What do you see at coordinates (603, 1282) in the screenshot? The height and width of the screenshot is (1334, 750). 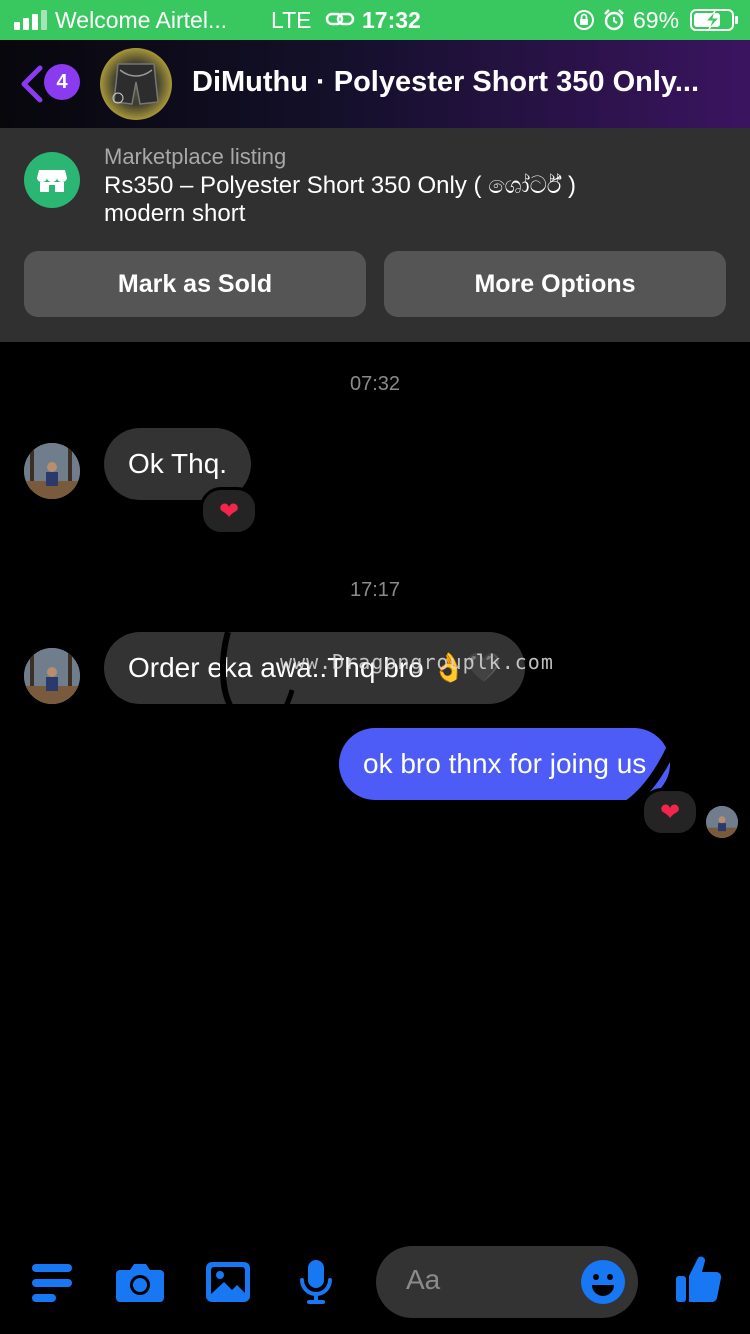 I see `emoji-icon` at bounding box center [603, 1282].